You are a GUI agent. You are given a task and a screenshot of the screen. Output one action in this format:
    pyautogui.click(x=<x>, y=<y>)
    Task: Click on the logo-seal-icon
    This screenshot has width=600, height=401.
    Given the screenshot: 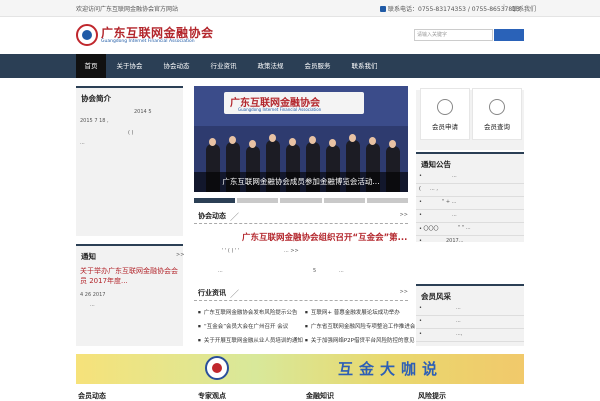 What is the action you would take?
    pyautogui.click(x=217, y=368)
    